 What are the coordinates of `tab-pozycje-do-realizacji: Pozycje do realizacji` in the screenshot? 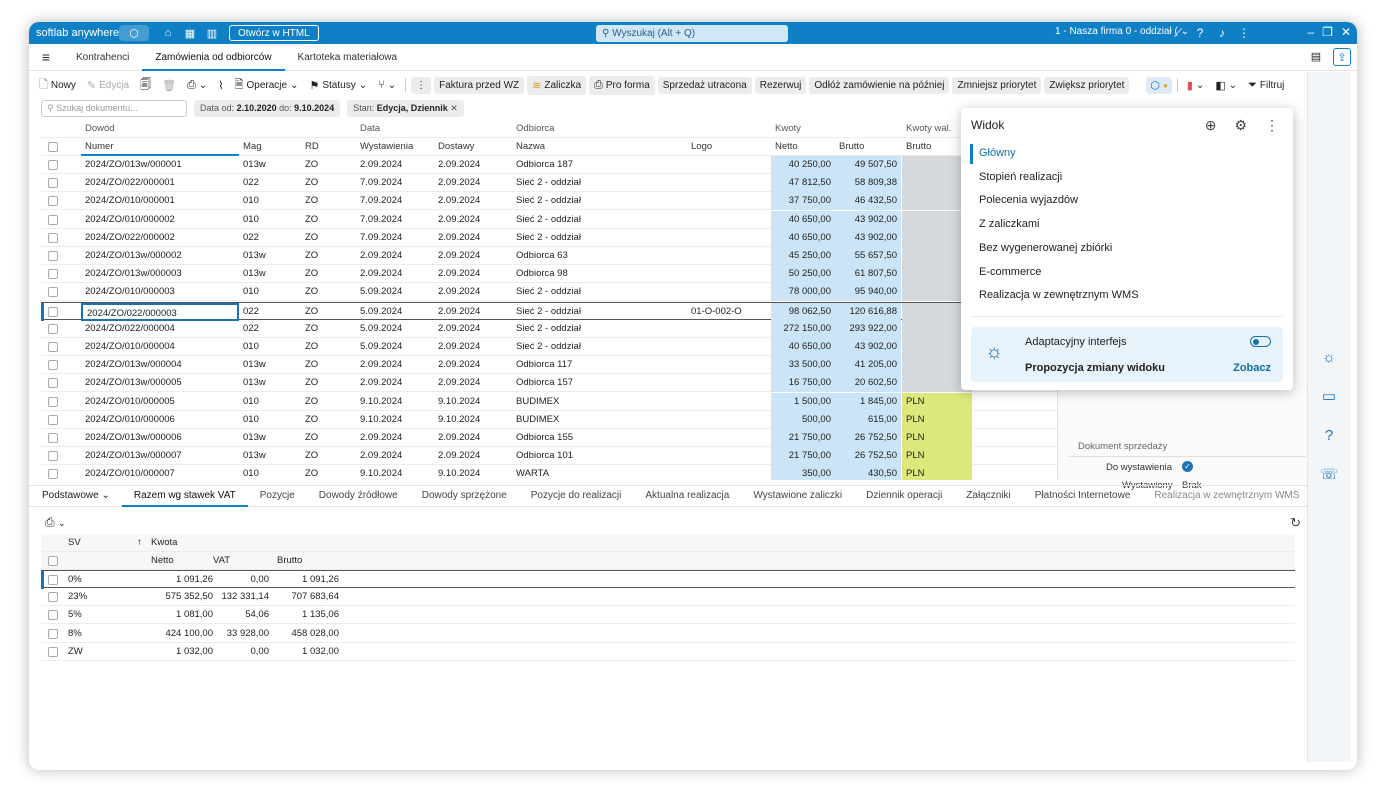 It's located at (576, 496).